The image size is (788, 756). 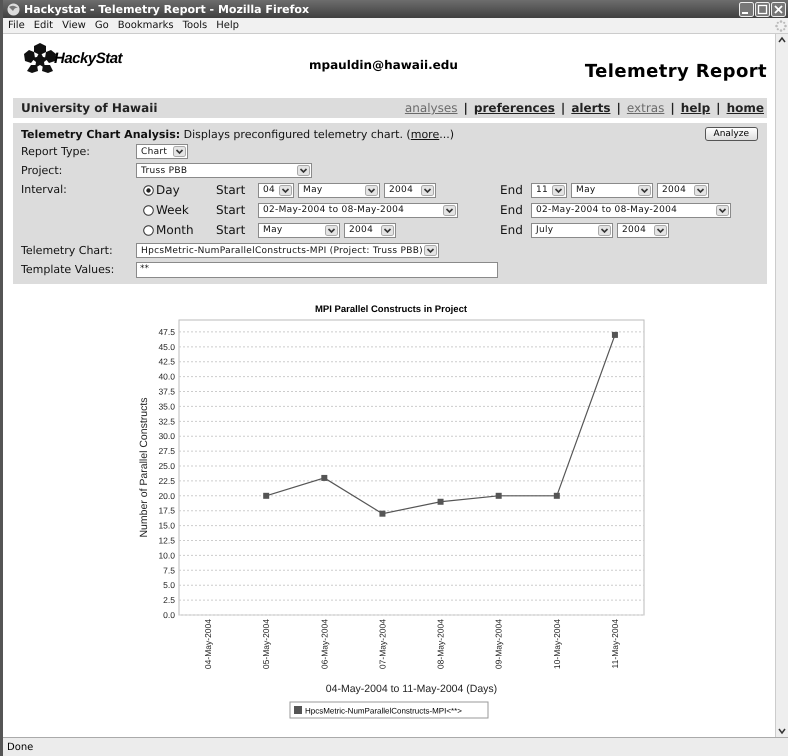 What do you see at coordinates (89, 108) in the screenshot?
I see `organization-name: University of Hawaii` at bounding box center [89, 108].